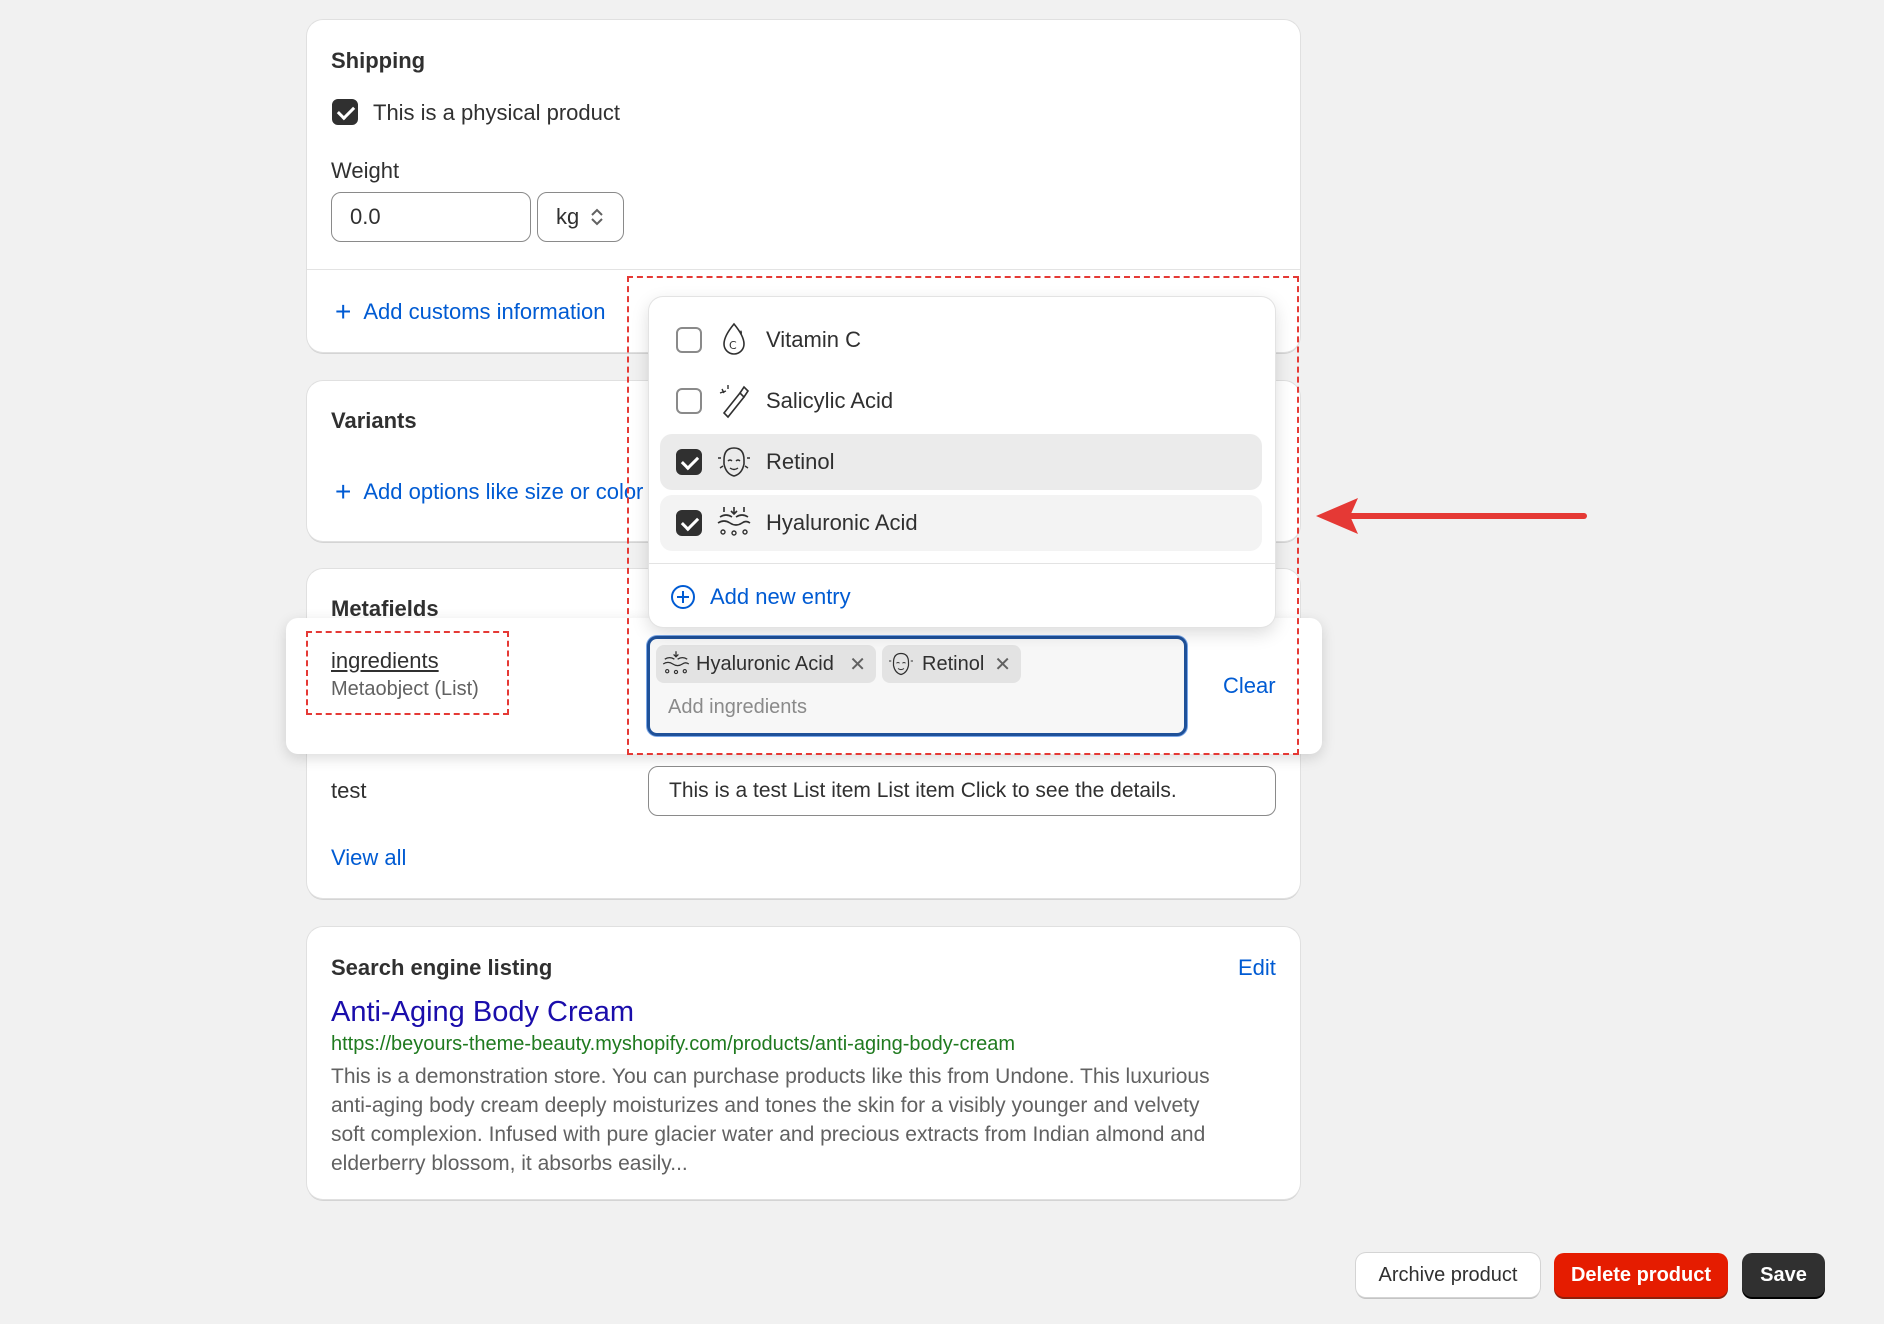 The width and height of the screenshot is (1884, 1324). Describe the element at coordinates (484, 311) in the screenshot. I see `add-customs-label: Add customs information` at that location.